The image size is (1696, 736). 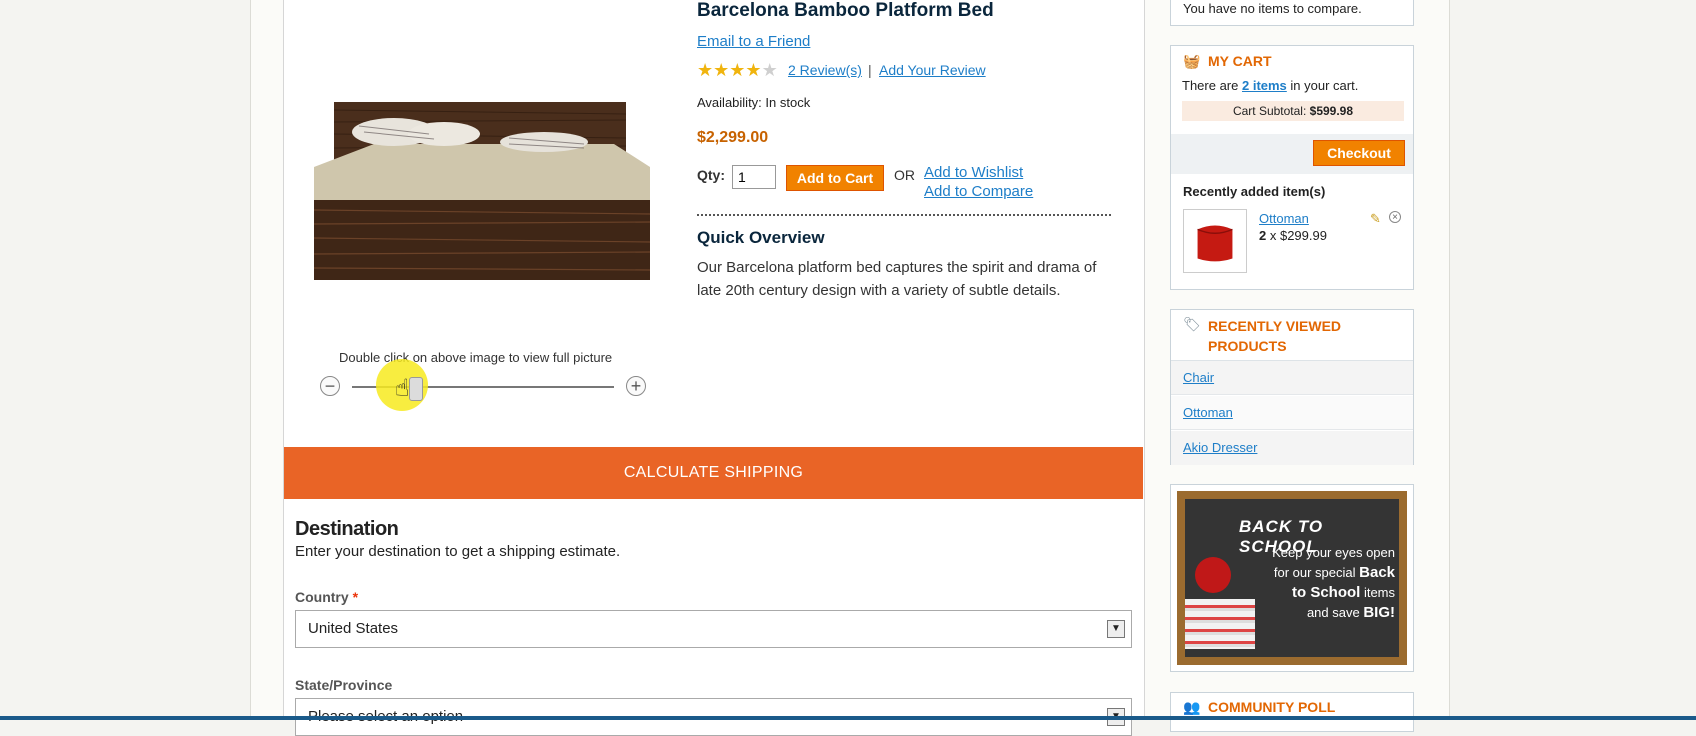 What do you see at coordinates (1331, 111) in the screenshot?
I see `subtotal-value: $599.98` at bounding box center [1331, 111].